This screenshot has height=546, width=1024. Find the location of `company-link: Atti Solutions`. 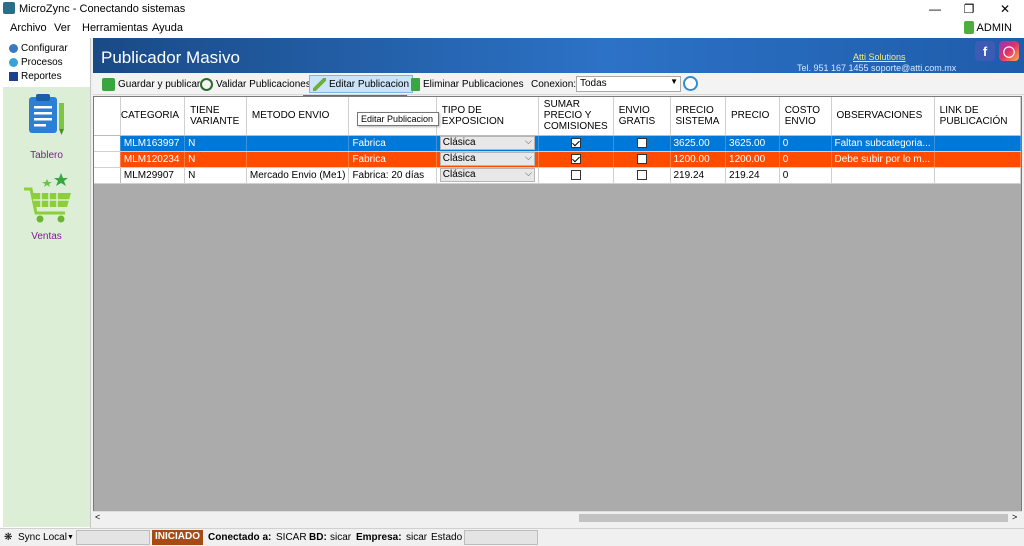

company-link: Atti Solutions is located at coordinates (879, 57).